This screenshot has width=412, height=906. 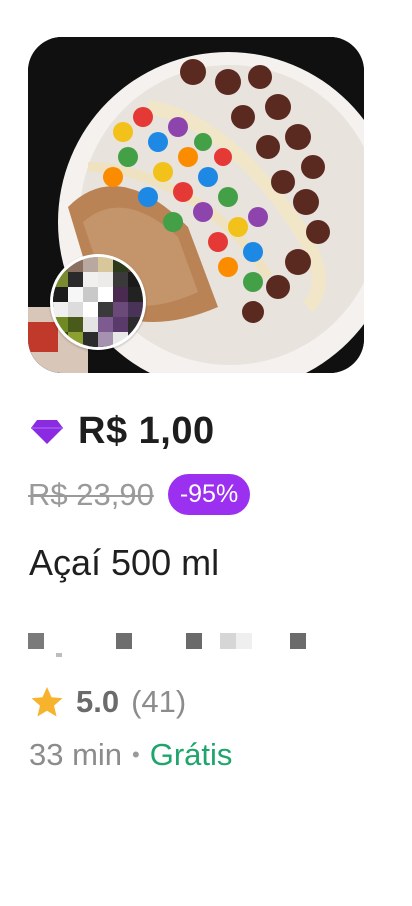 What do you see at coordinates (124, 563) in the screenshot?
I see `product-title: Açaí 500 ml` at bounding box center [124, 563].